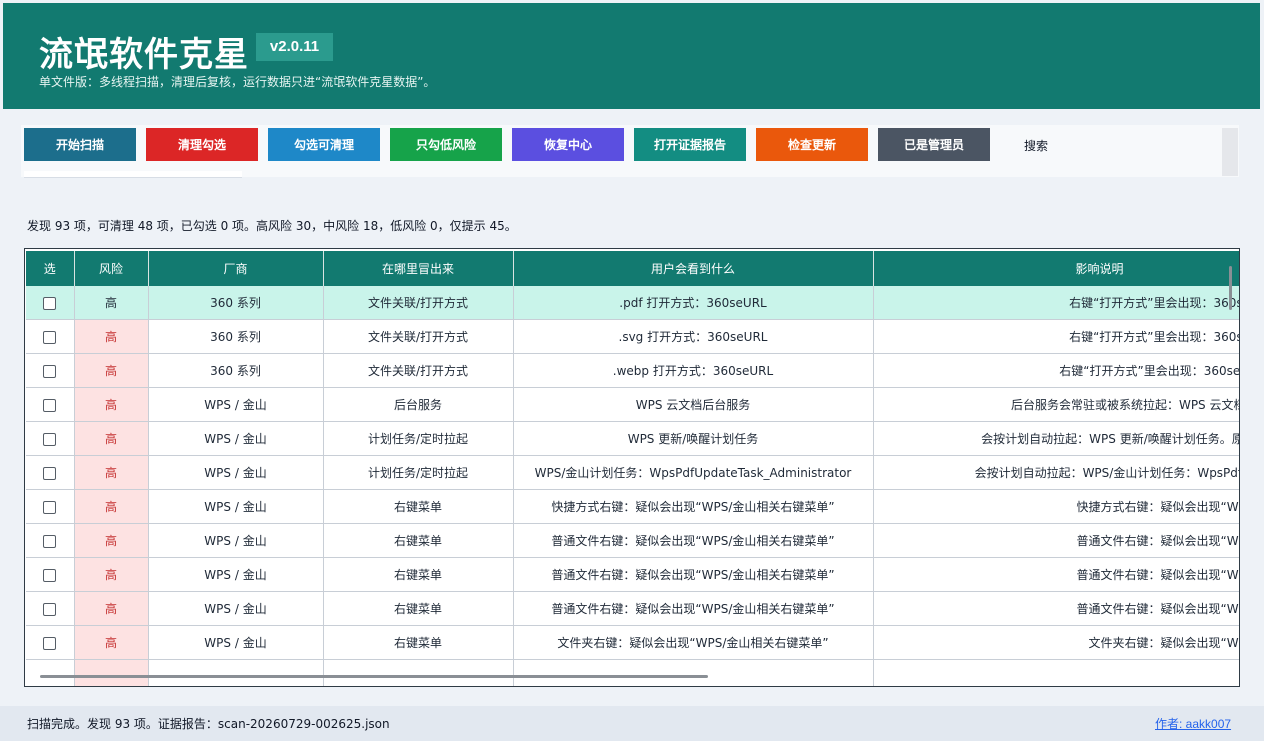 The height and width of the screenshot is (741, 1264). Describe the element at coordinates (80, 144) in the screenshot. I see `toolbar-button-1: 开始扫描` at that location.